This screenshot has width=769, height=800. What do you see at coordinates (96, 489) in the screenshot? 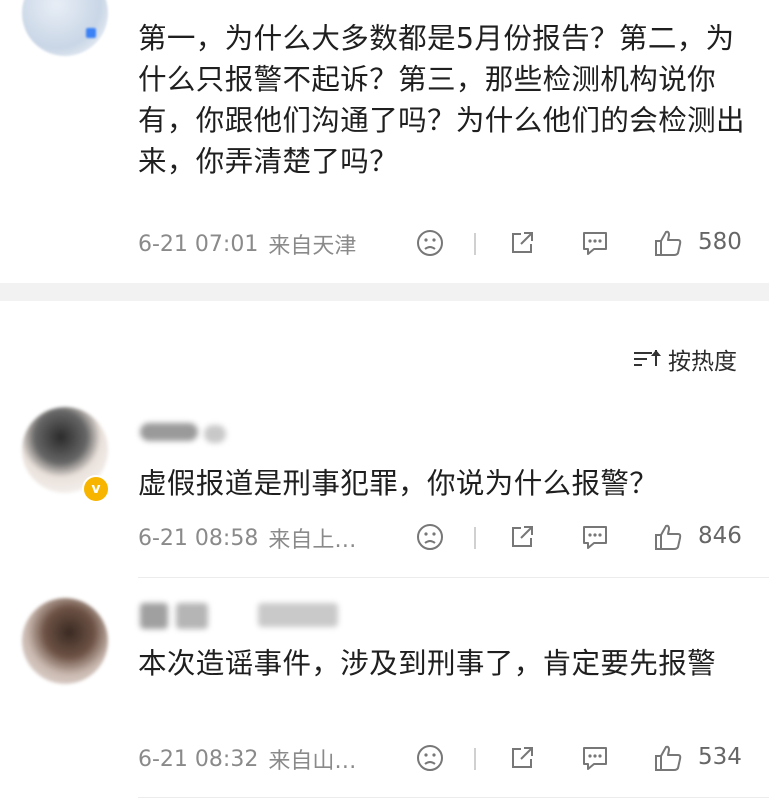
I see `verified-badge-icon: v` at bounding box center [96, 489].